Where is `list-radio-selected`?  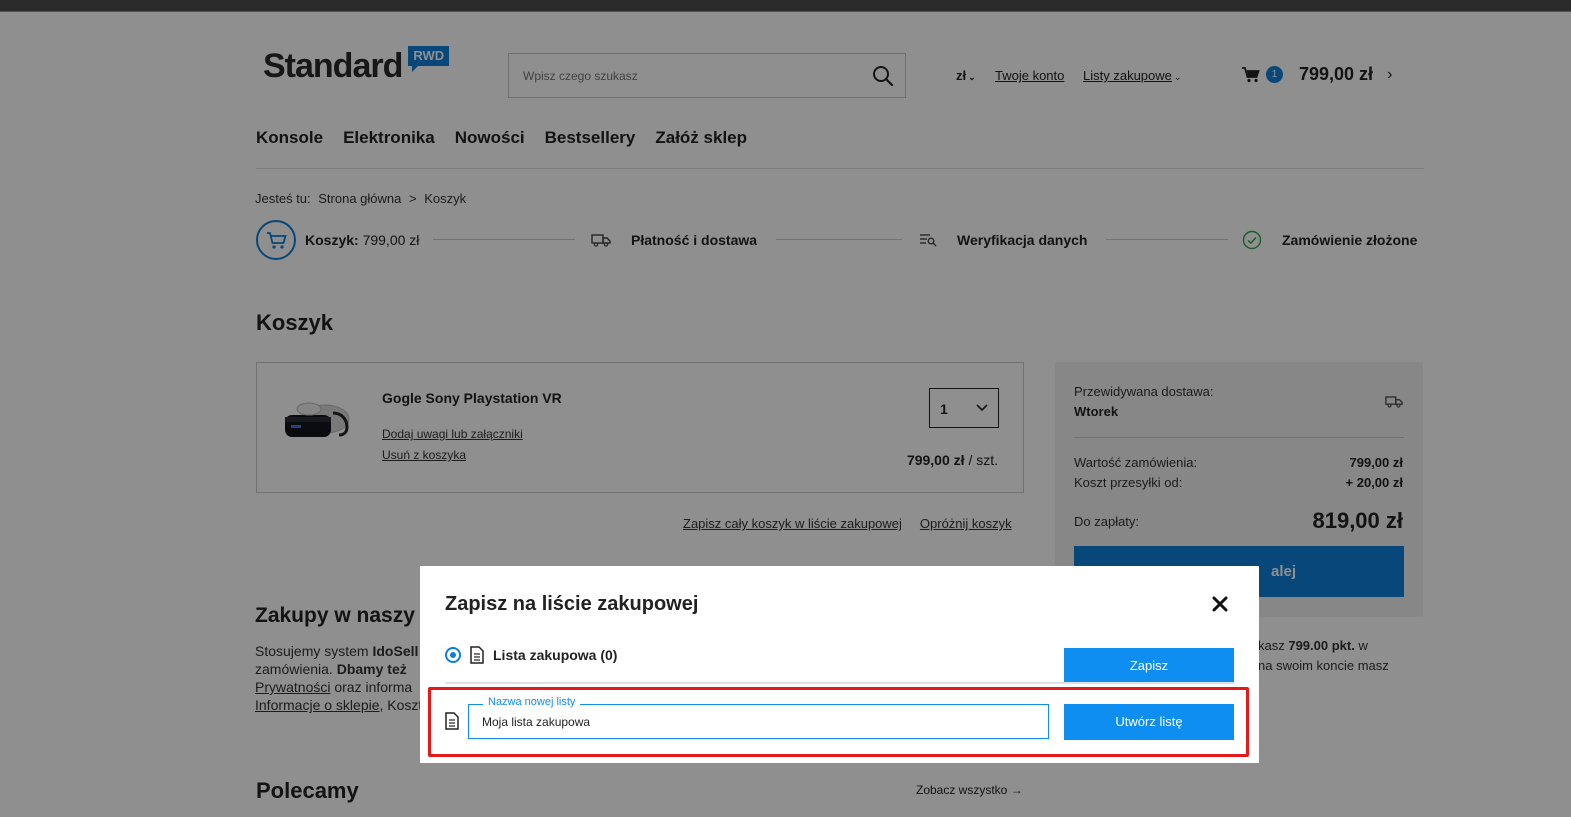 list-radio-selected is located at coordinates (453, 655).